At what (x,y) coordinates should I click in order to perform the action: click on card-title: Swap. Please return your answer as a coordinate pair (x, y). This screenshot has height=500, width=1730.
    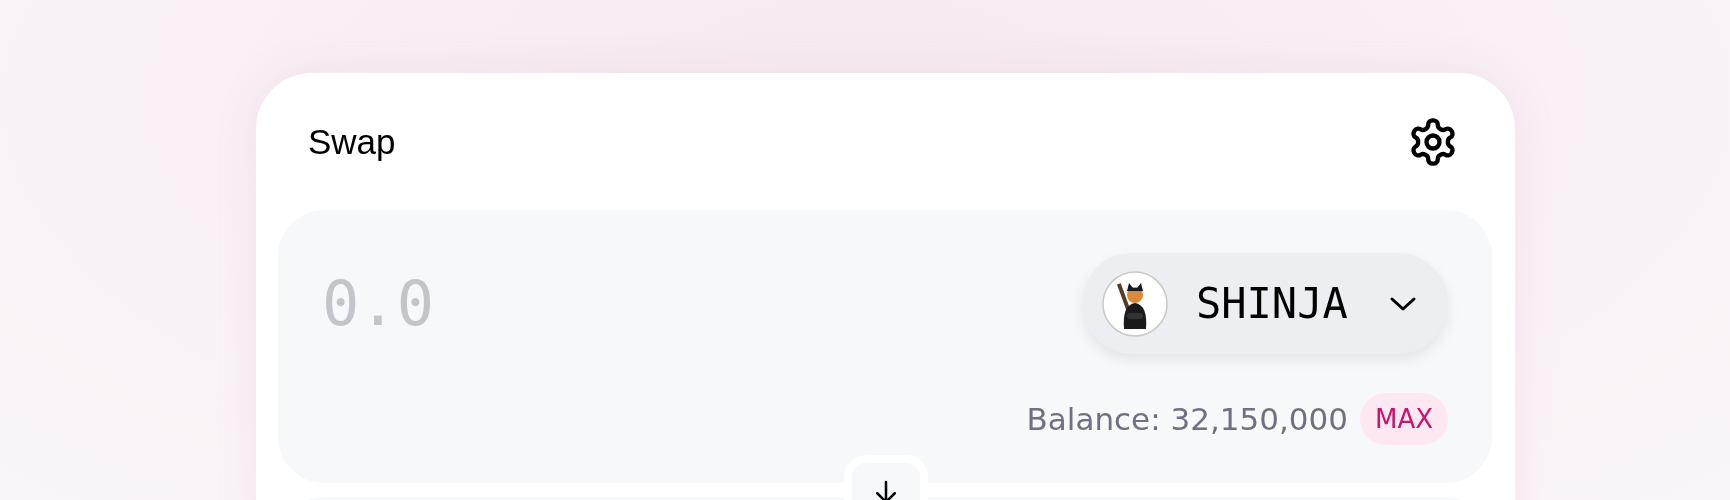
    Looking at the image, I should click on (352, 141).